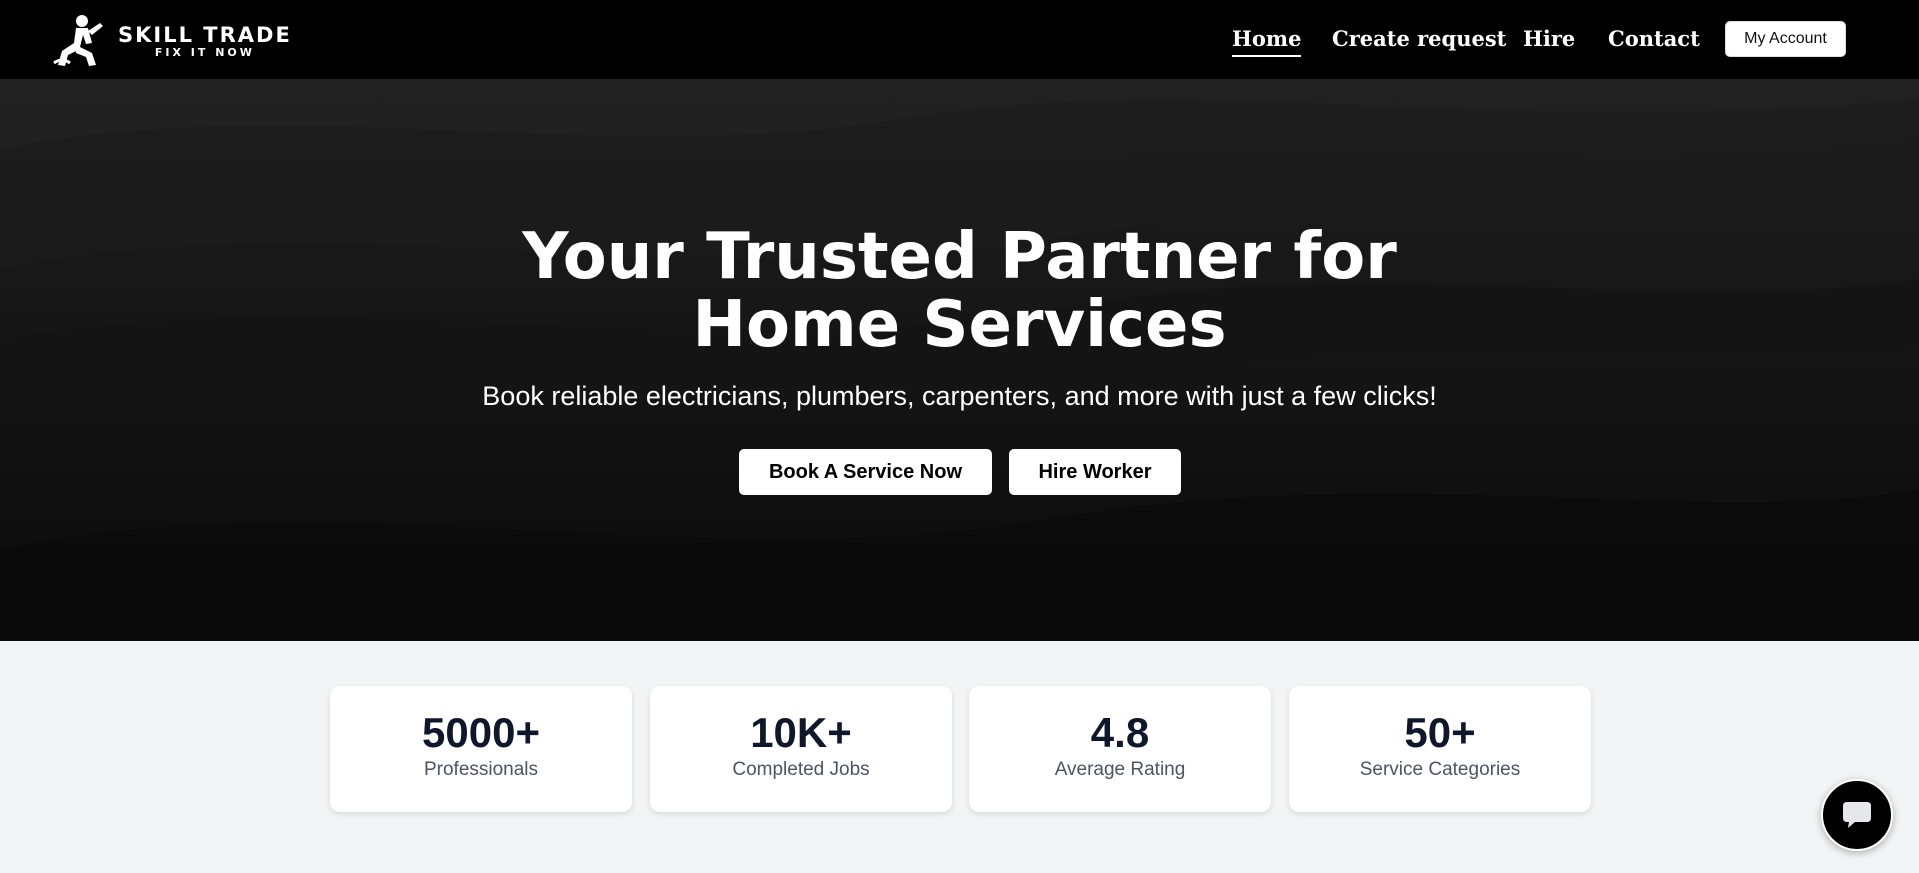 Image resolution: width=1919 pixels, height=873 pixels. What do you see at coordinates (865, 472) in the screenshot?
I see `book-service-button: Book A Service Now` at bounding box center [865, 472].